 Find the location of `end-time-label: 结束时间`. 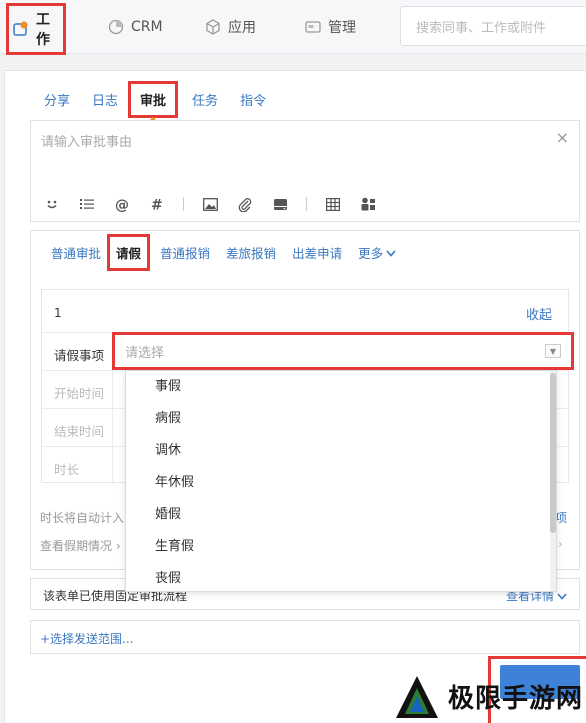

end-time-label: 结束时间 is located at coordinates (79, 431).